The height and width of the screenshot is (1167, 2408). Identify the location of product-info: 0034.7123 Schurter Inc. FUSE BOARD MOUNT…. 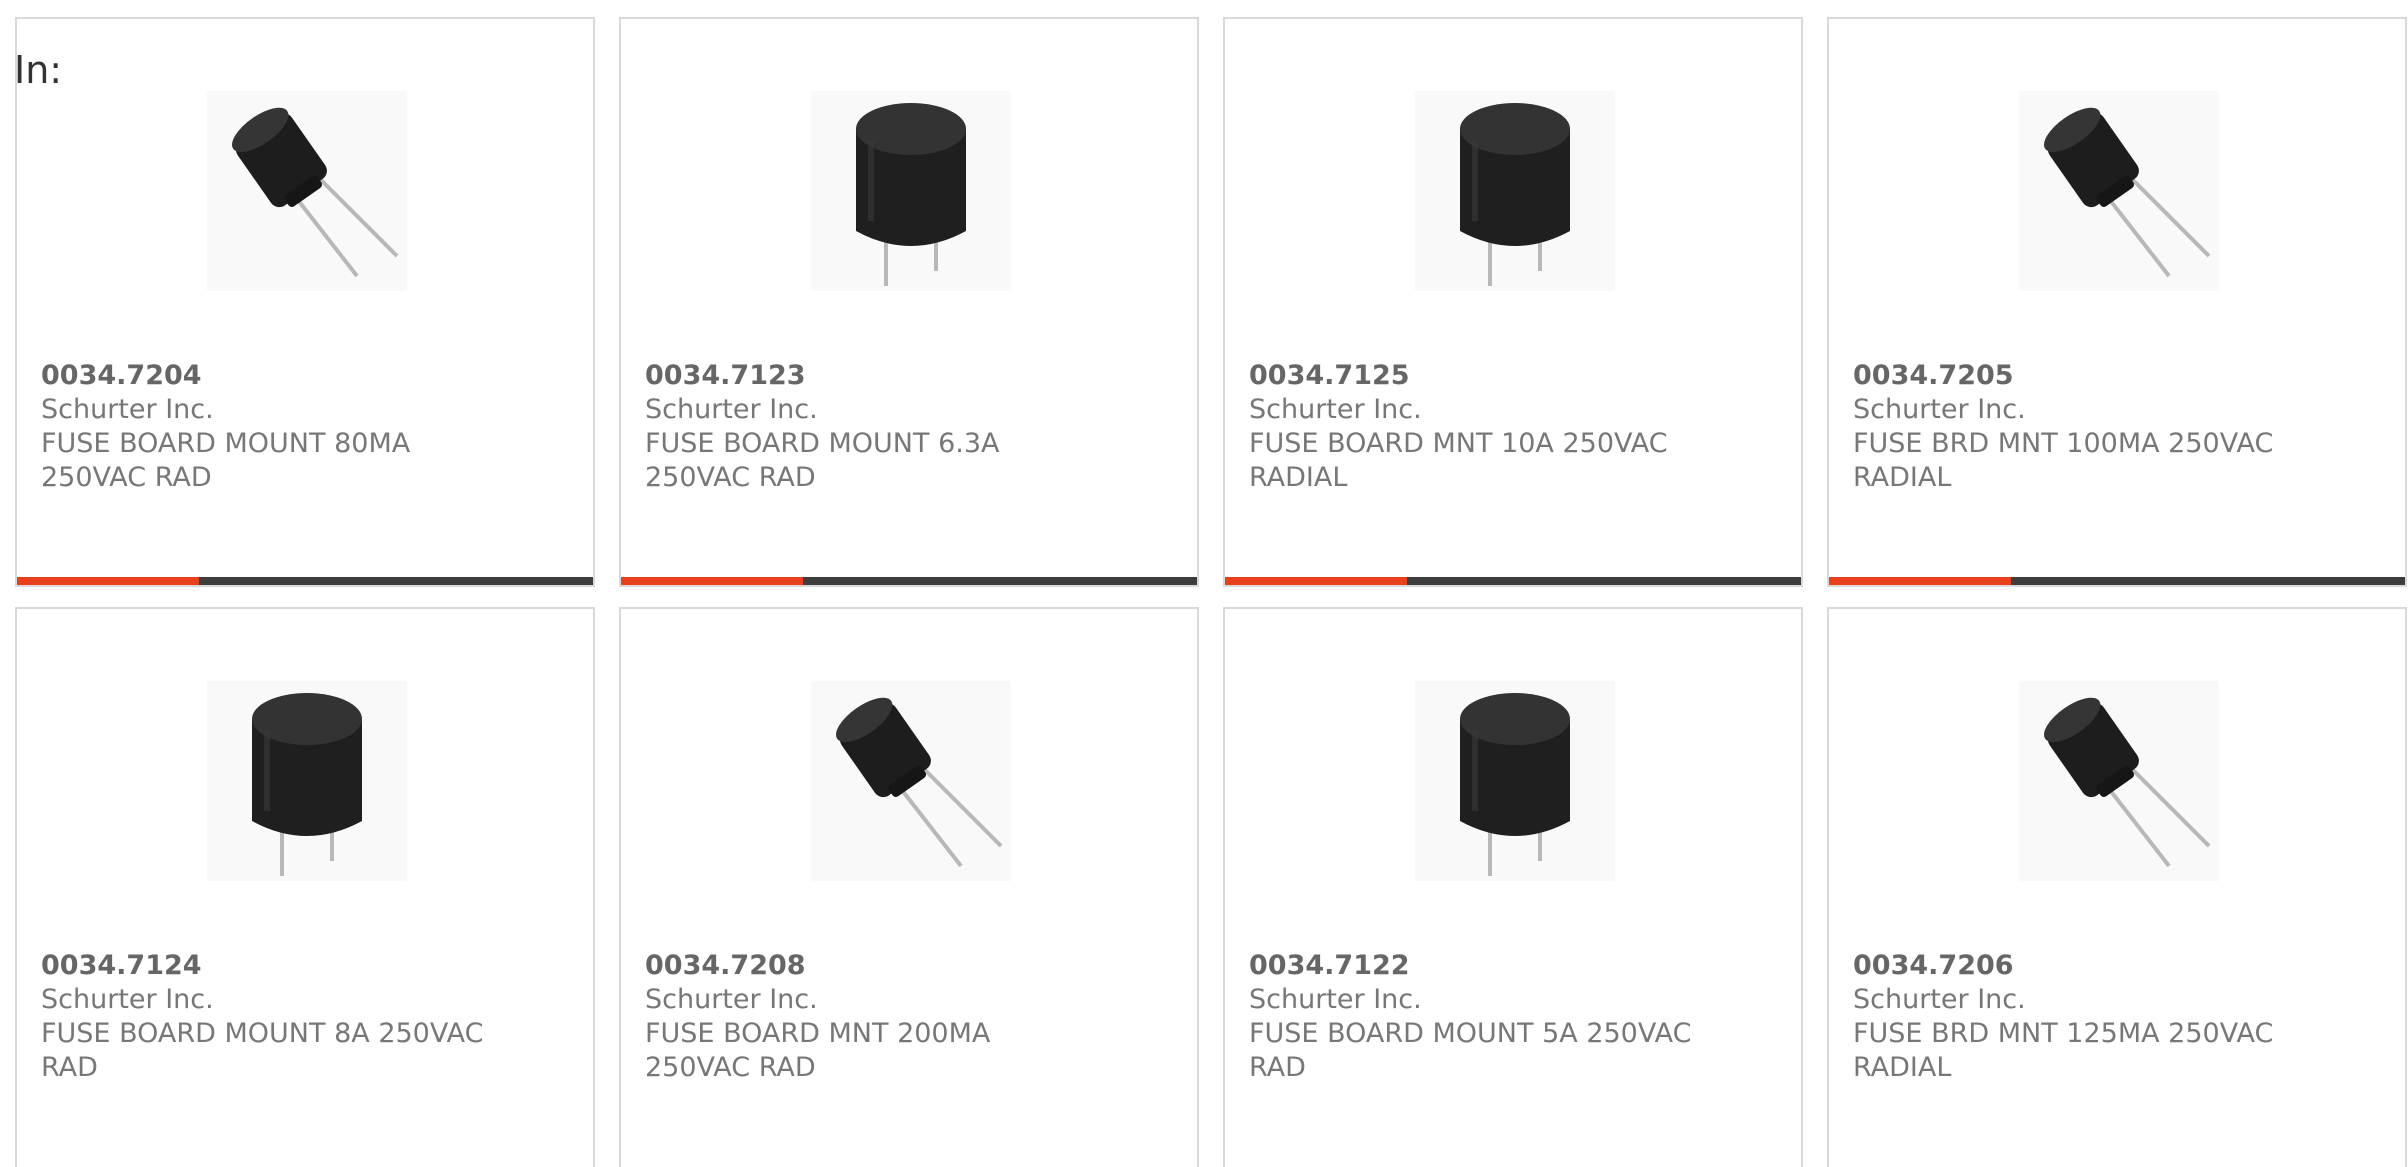
(870, 427).